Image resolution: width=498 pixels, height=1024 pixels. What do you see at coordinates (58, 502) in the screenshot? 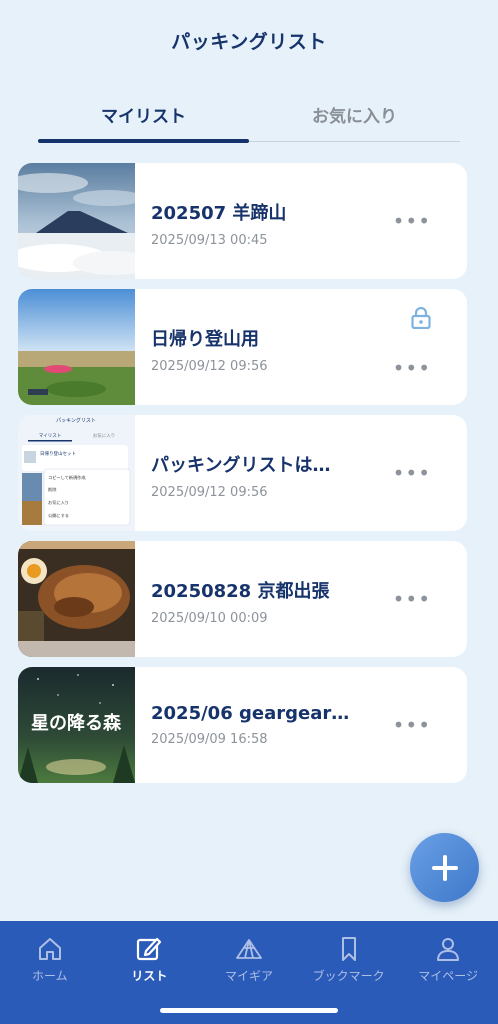
I see `thumb-menu-favorite: お気に入り` at bounding box center [58, 502].